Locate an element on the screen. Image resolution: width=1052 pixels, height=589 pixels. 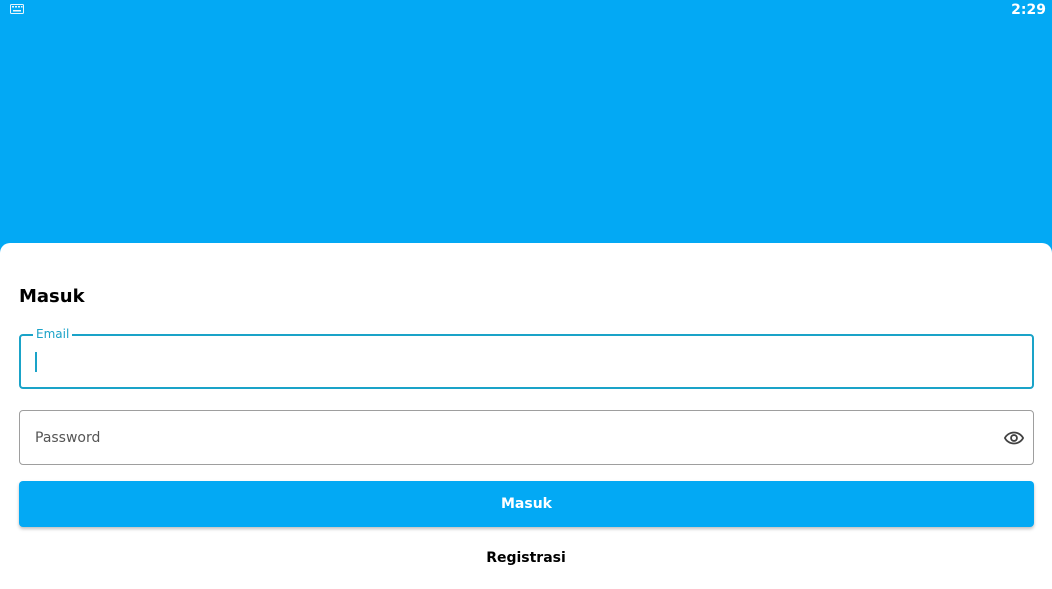
password-input is located at coordinates (526, 437).